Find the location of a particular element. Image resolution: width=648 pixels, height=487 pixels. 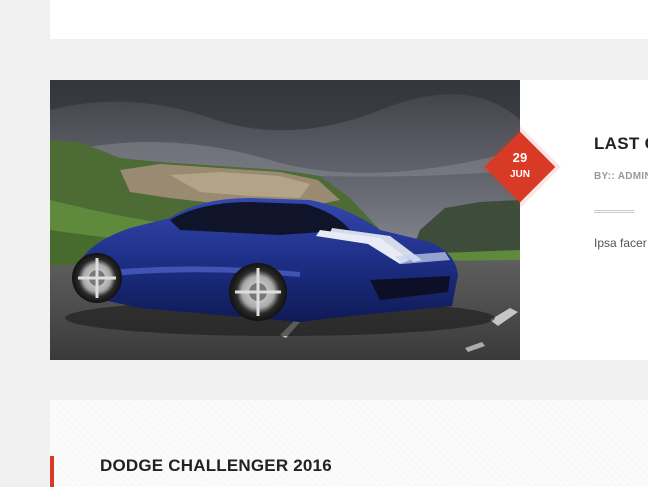

date-diamond-shape is located at coordinates (520, 167).